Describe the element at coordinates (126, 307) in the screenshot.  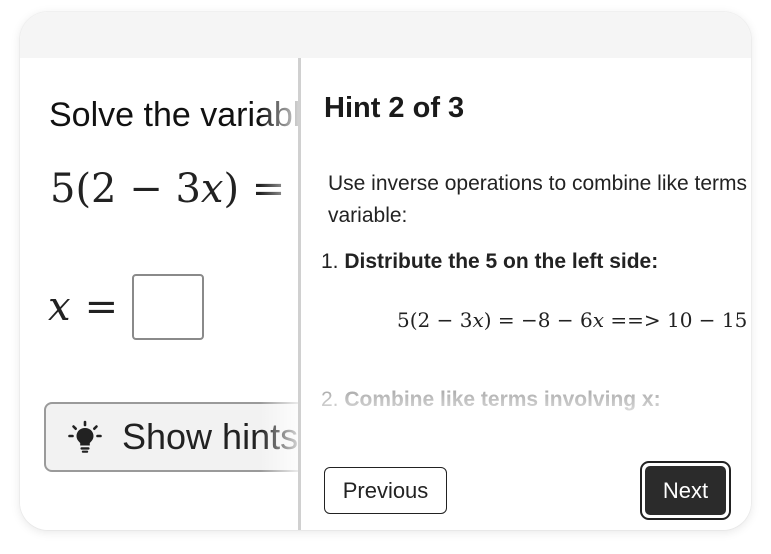
I see `answer-row: x =` at that location.